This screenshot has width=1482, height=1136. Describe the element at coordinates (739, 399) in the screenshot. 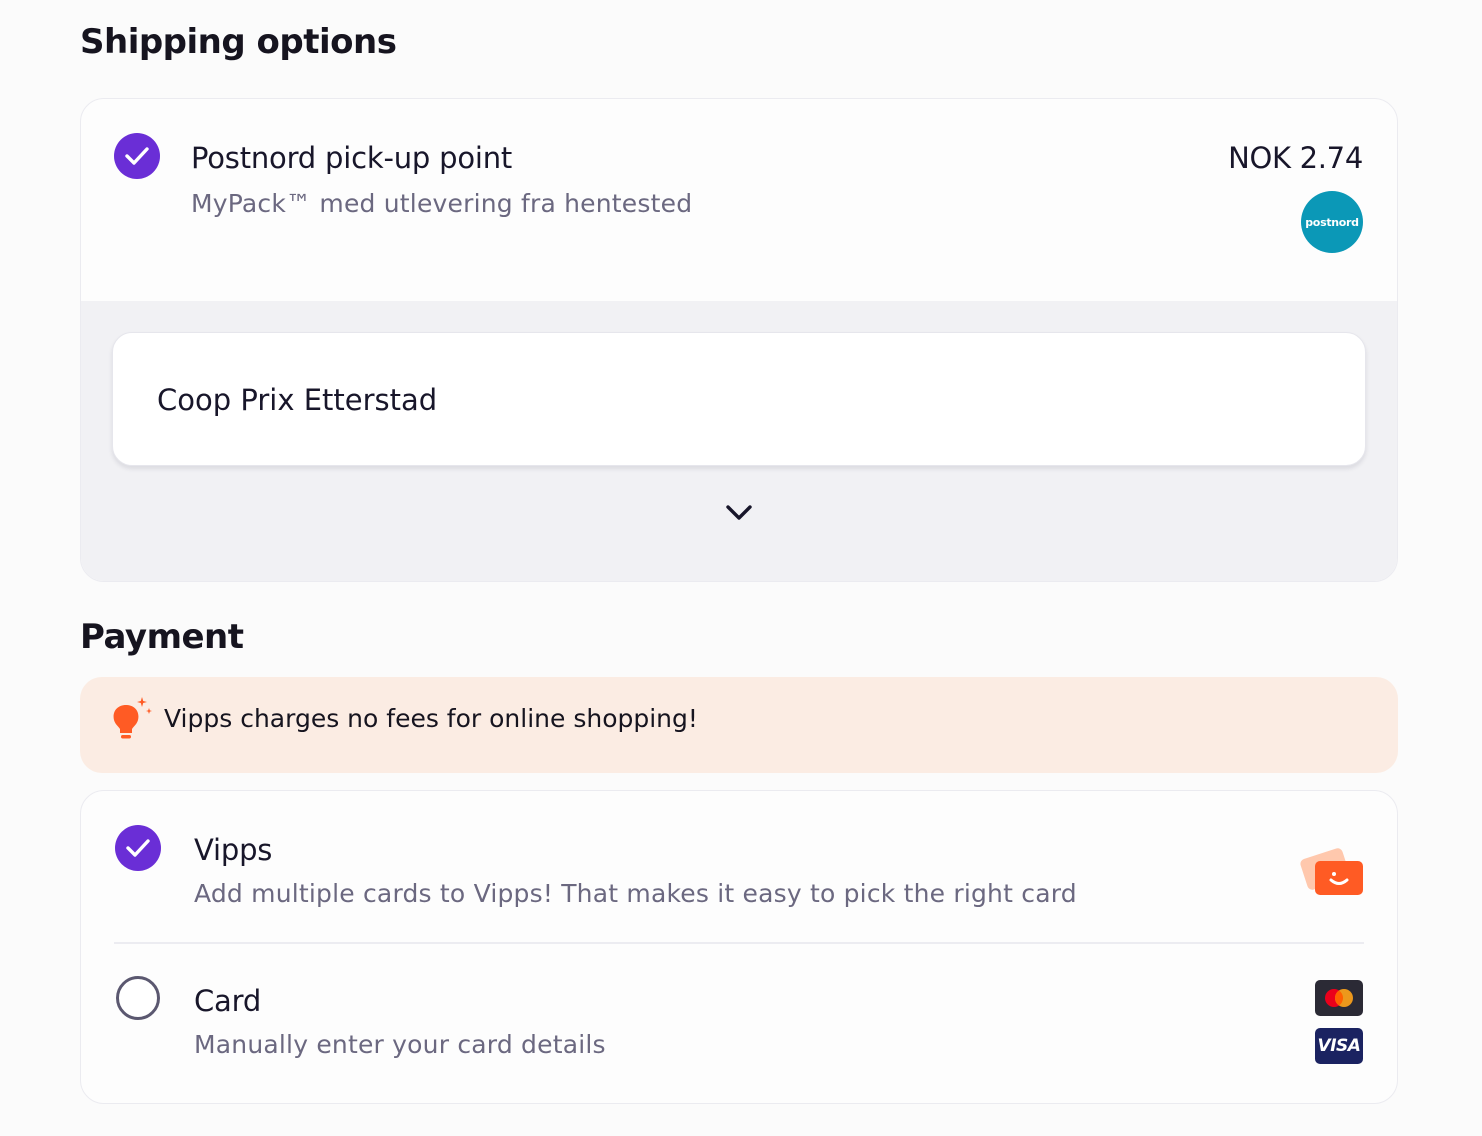

I see `pickup-point-select: Coop Prix Etterstad` at that location.